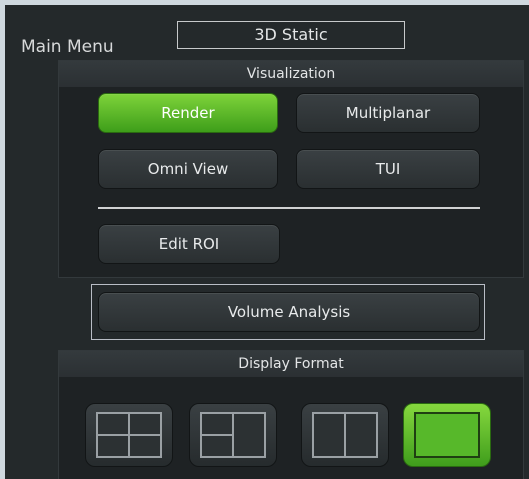  I want to click on quad-layout-button, so click(129, 435).